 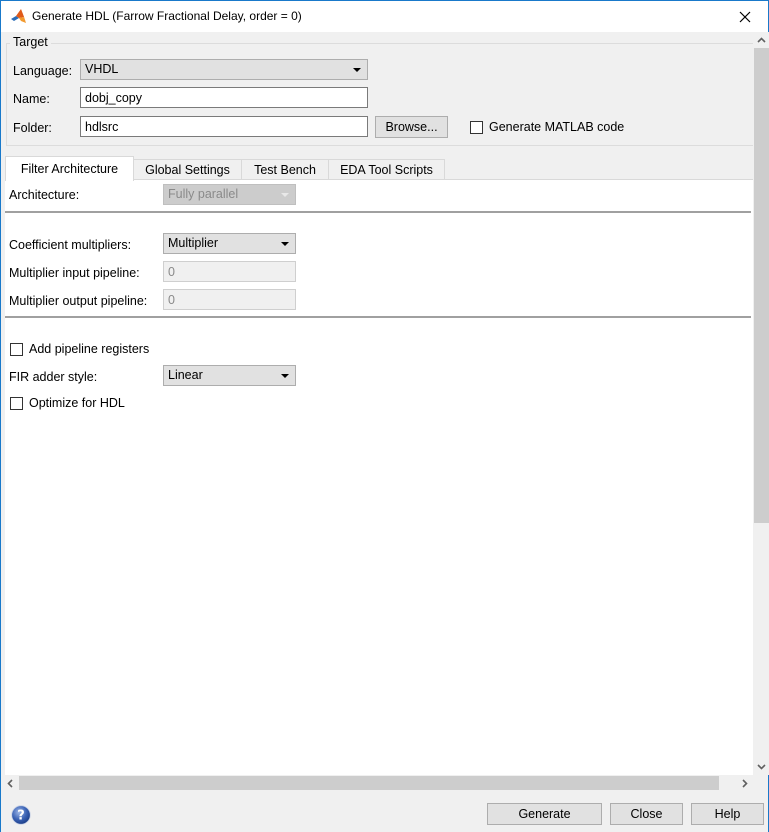 I want to click on dialog-footer: ? Generate Close Help, so click(x=384, y=811).